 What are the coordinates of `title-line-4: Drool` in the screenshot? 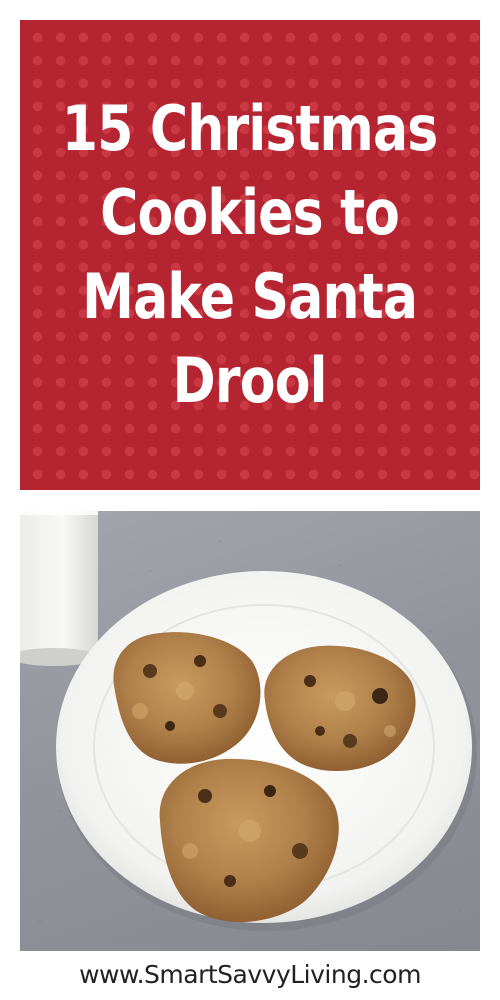 It's located at (250, 380).